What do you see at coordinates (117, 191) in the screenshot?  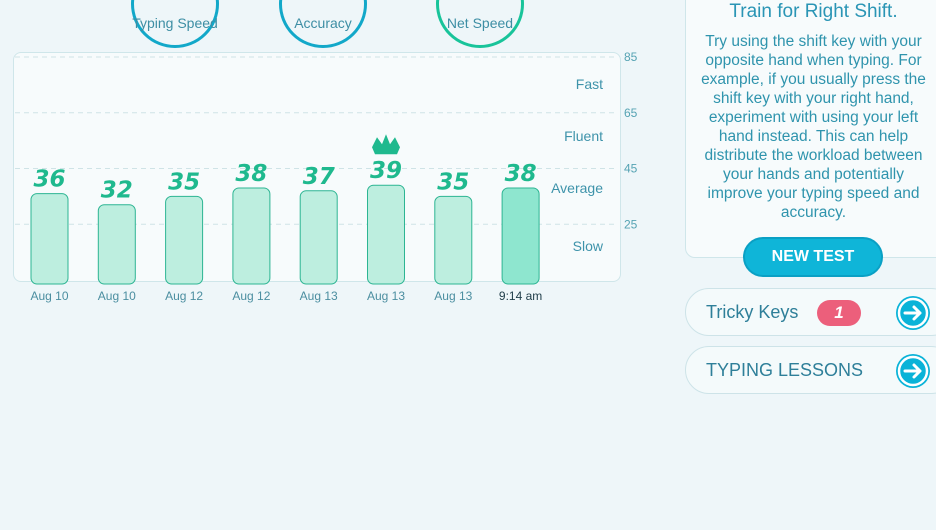 I see `bar-value-label: 32` at bounding box center [117, 191].